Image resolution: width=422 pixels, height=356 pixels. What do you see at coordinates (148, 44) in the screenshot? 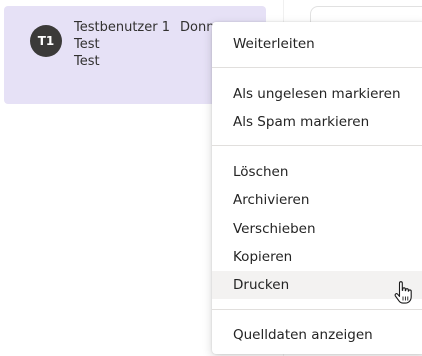
I see `mail-item-text: Testbenutzer 1 Donne Test Test` at bounding box center [148, 44].